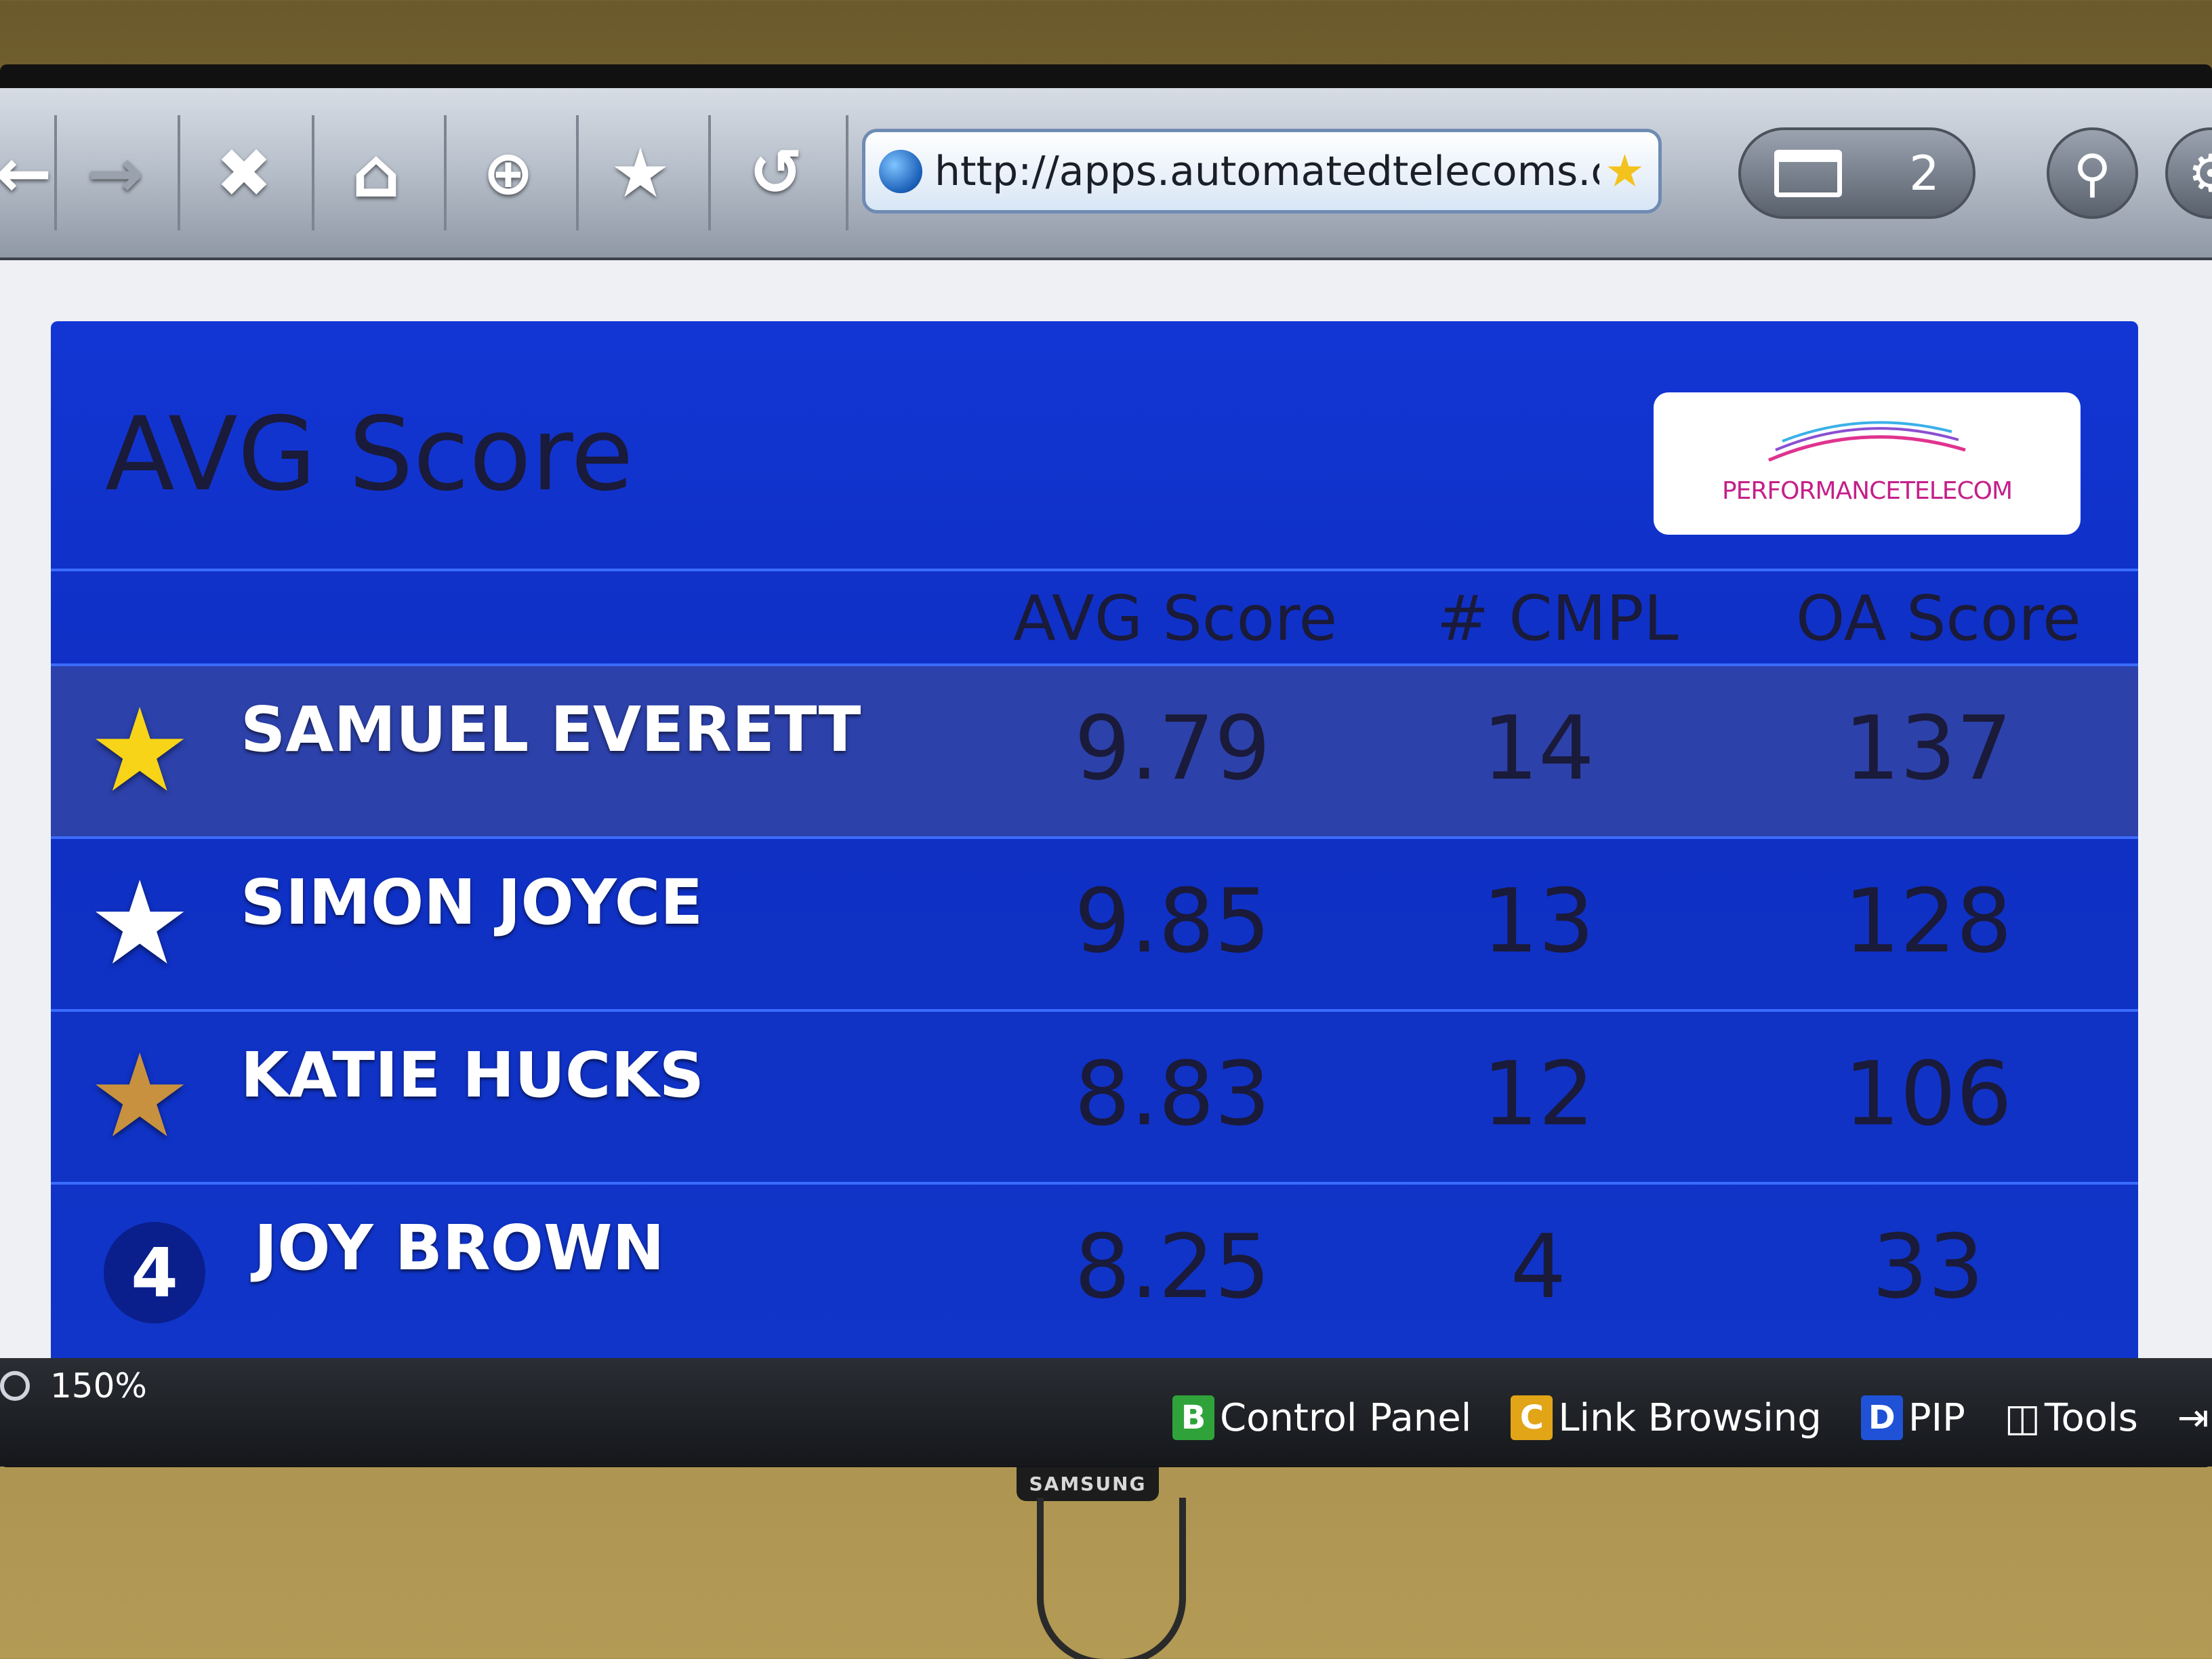 The width and height of the screenshot is (2212, 1659). Describe the element at coordinates (370, 455) in the screenshot. I see `page-title: AVG Score` at that location.